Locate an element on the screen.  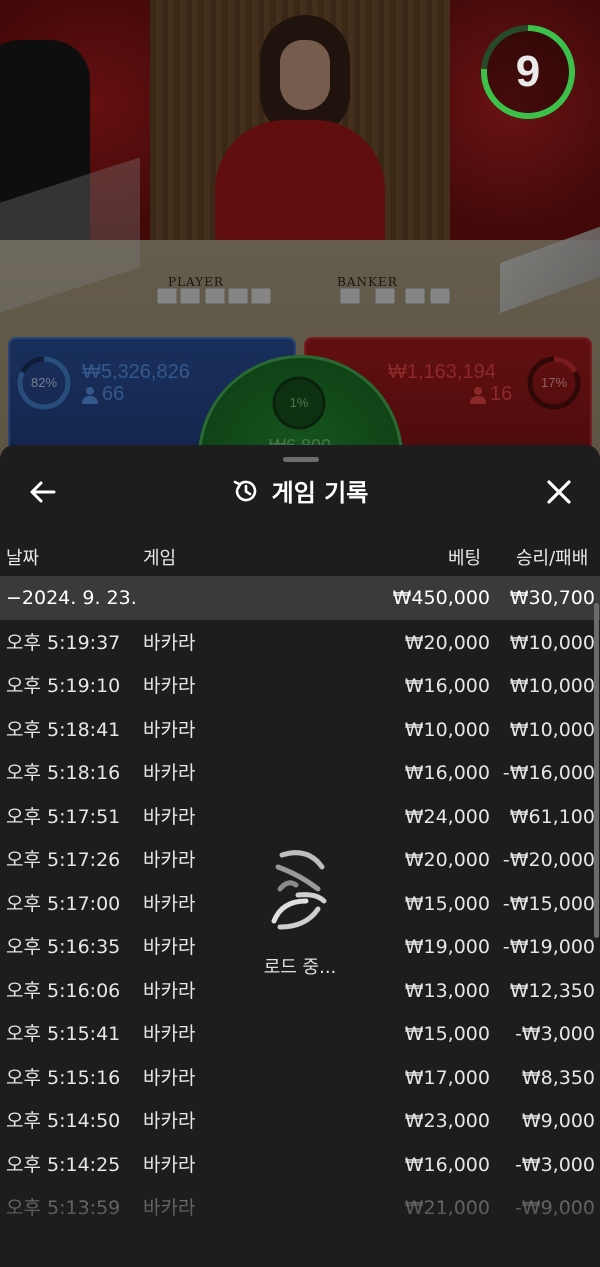
history-row: 오후 5:17:51 바카라 ₩24,000 ₩61,100 is located at coordinates (300, 817).